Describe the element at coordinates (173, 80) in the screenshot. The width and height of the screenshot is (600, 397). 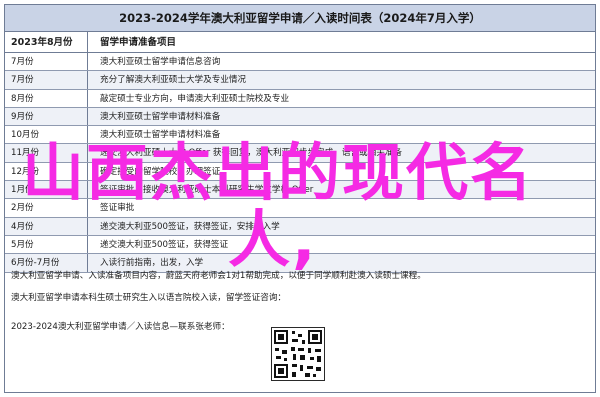
I see `row-task: 充分了解澳大利亚硕士大学及专业情况` at that location.